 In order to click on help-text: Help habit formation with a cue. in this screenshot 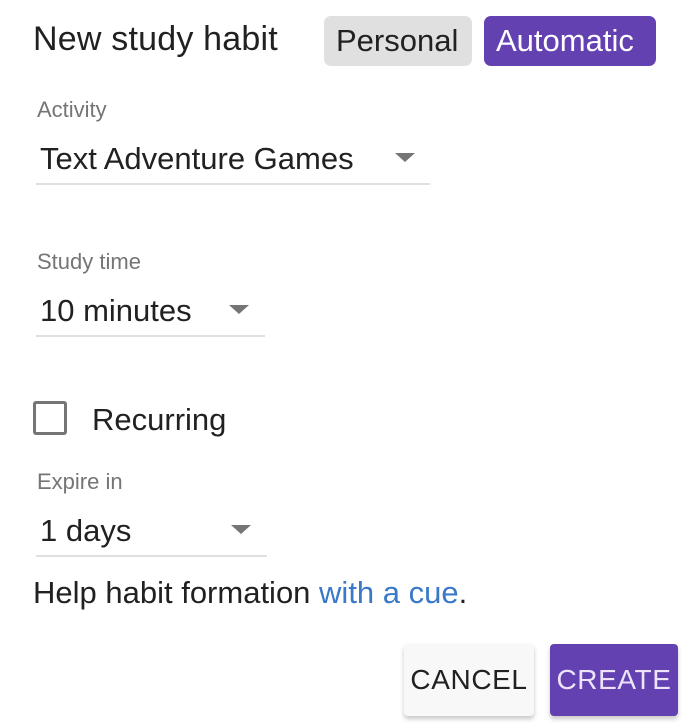, I will do `click(250, 593)`.